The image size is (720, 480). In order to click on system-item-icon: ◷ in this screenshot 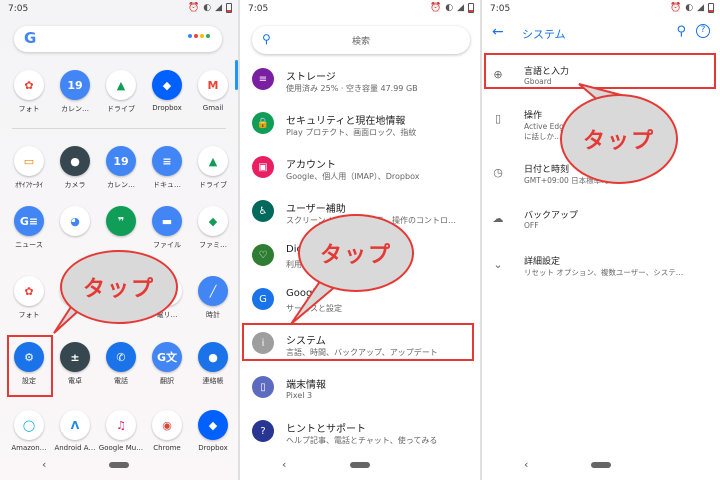, I will do `click(498, 172)`.